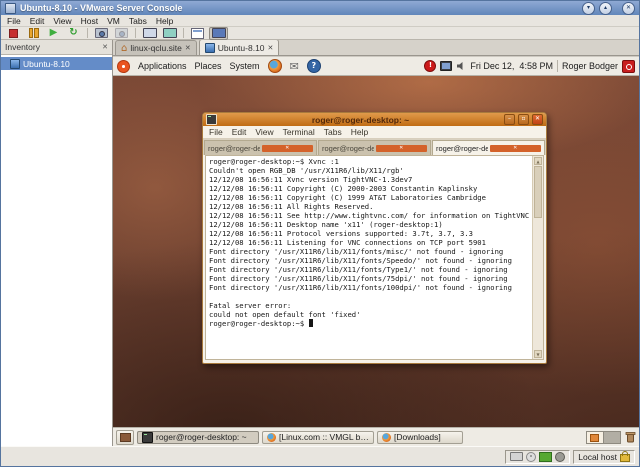 This screenshot has height=467, width=640. I want to click on workspace-switcher, so click(603, 437).